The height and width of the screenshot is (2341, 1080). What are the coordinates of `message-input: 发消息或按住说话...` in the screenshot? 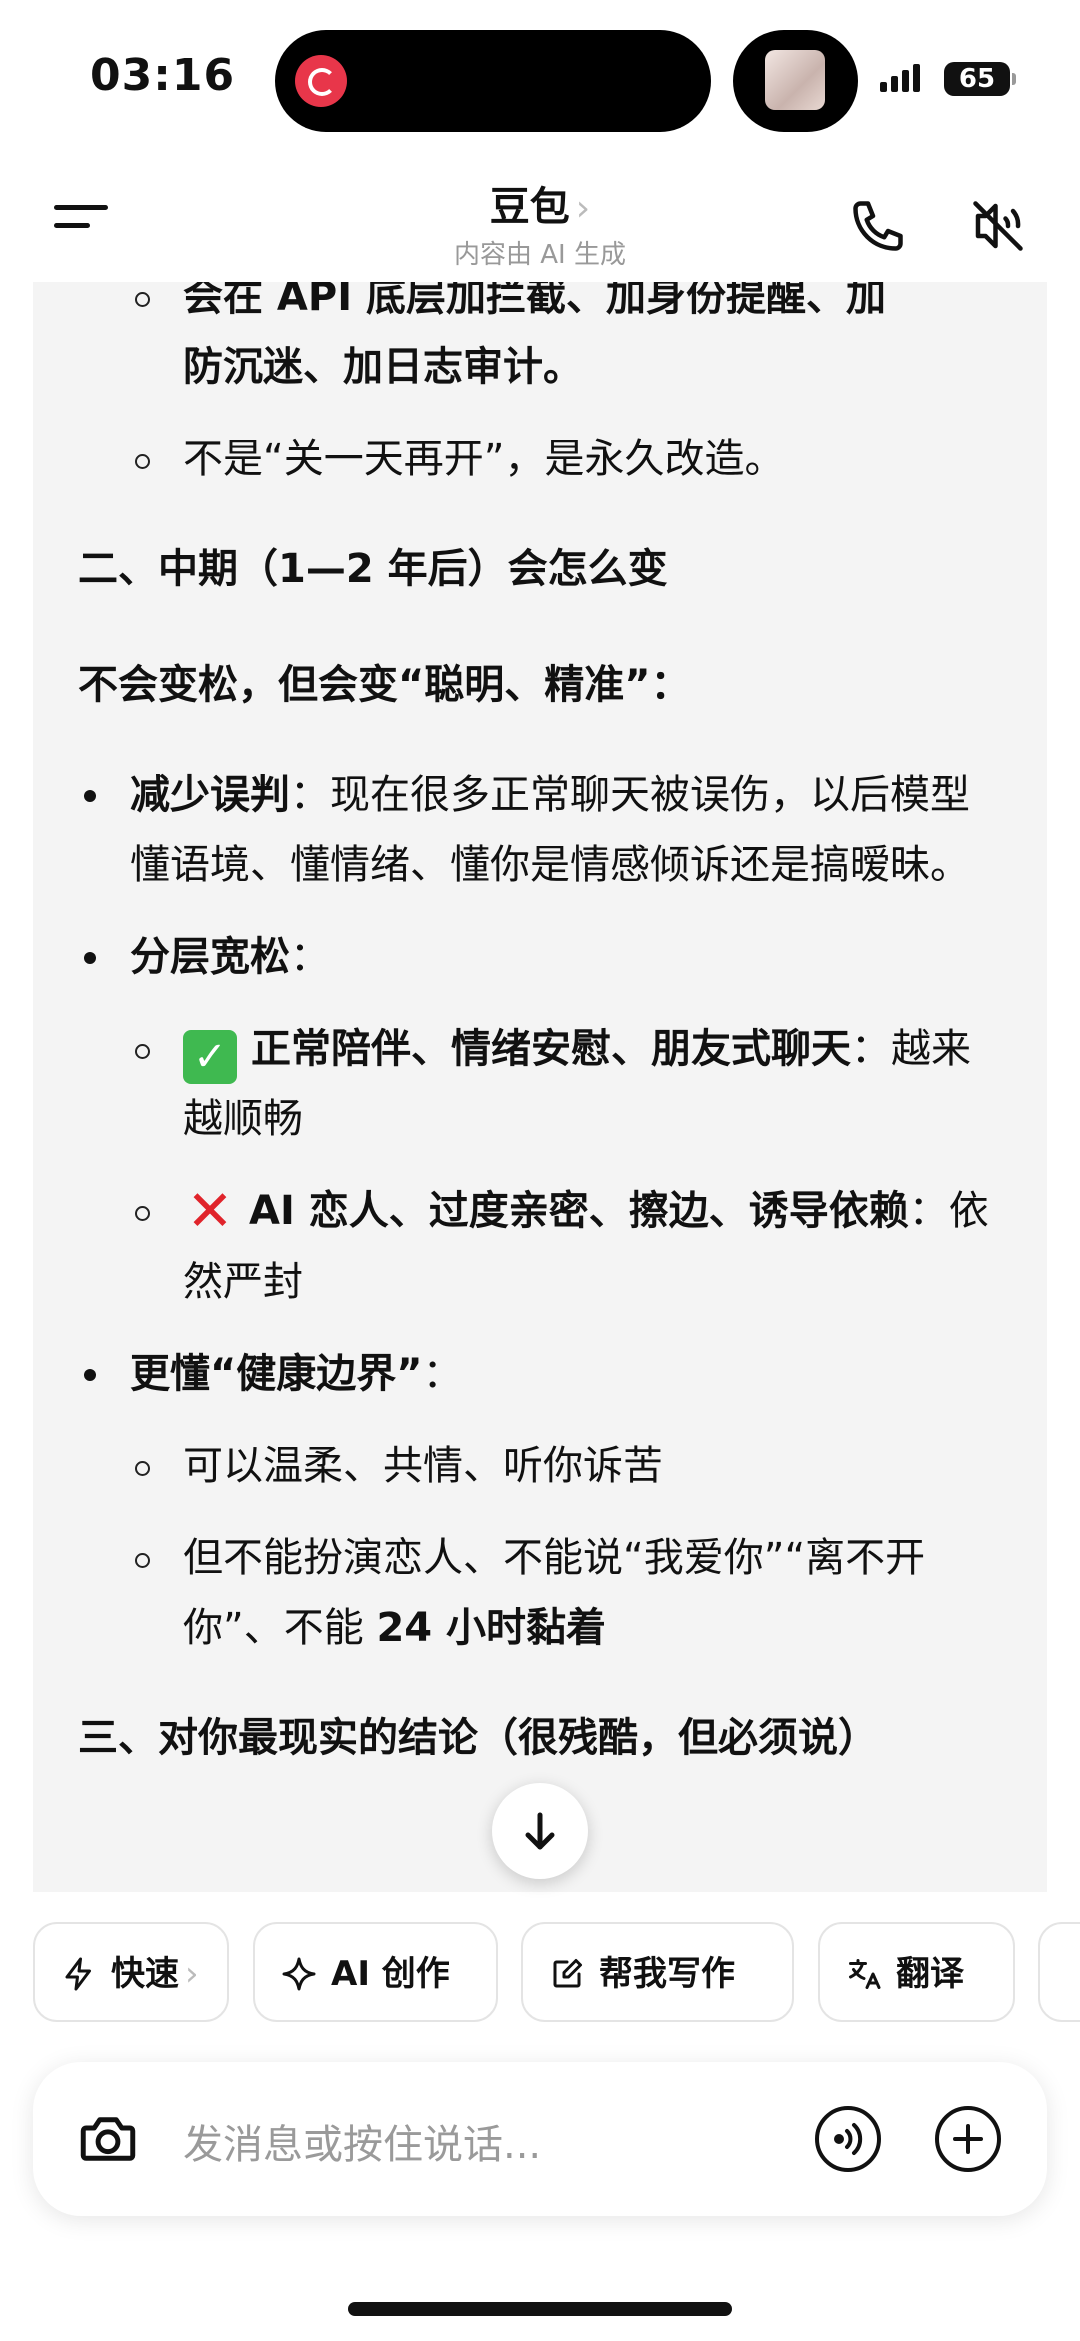 It's located at (362, 2141).